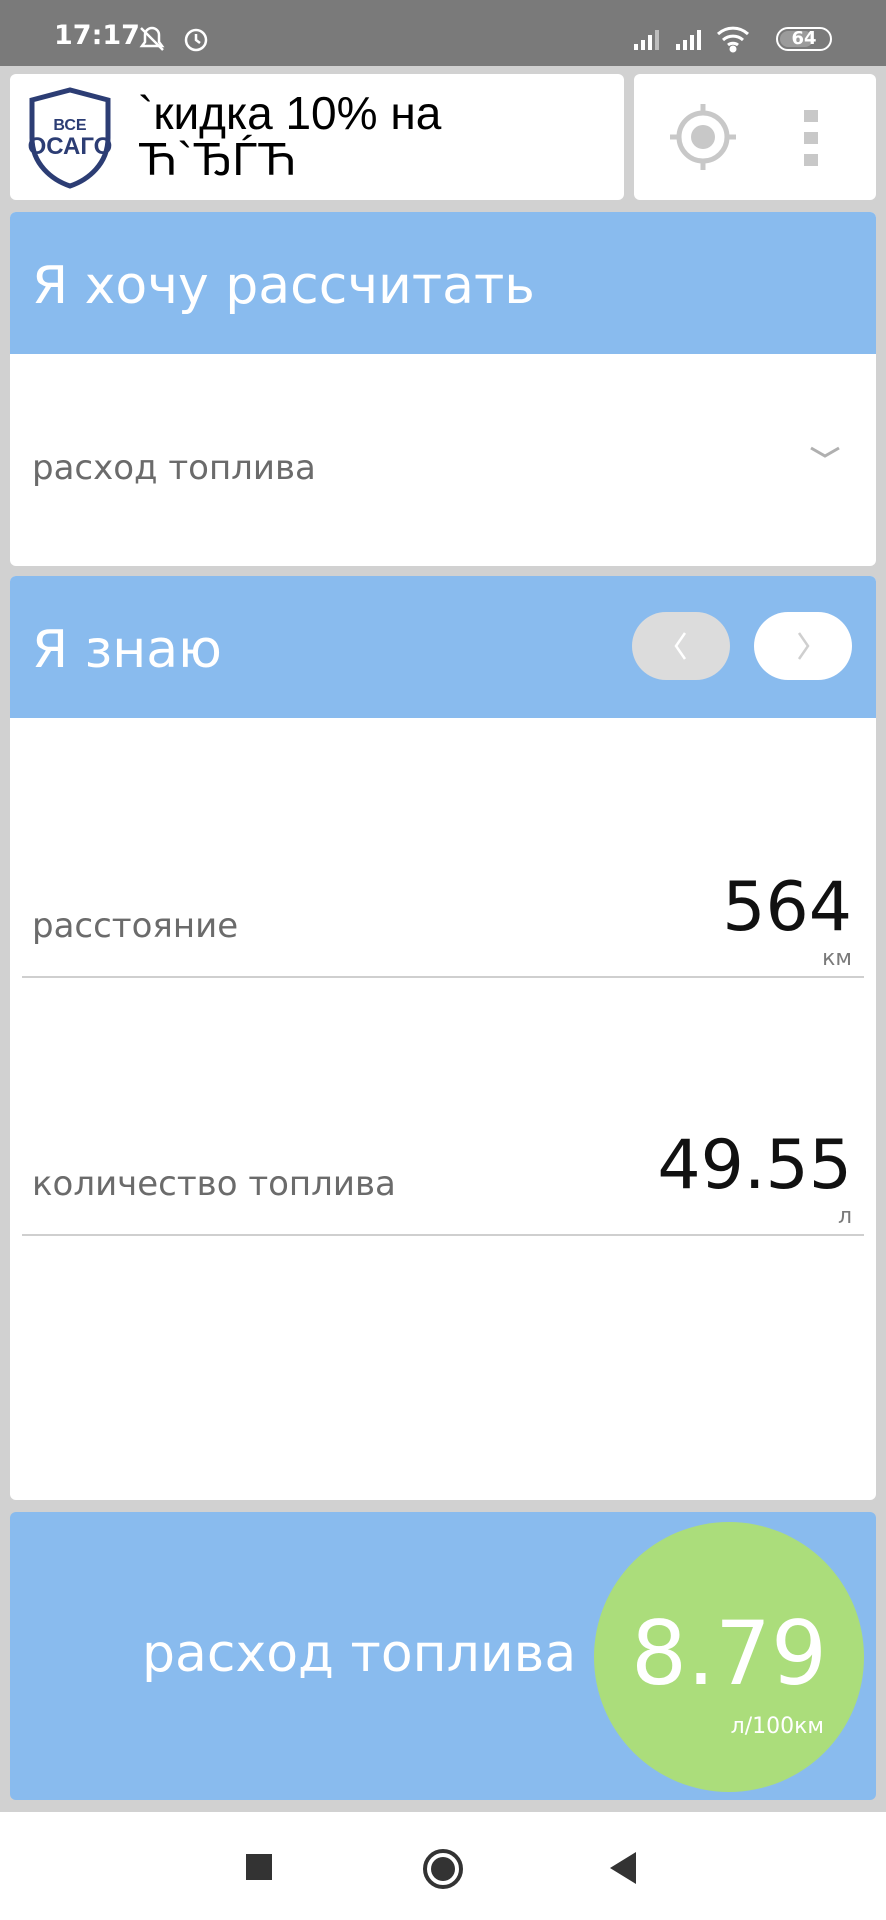 This screenshot has width=886, height=1920. Describe the element at coordinates (70, 125) in the screenshot. I see `logo-top-text: ВСЕ` at that location.